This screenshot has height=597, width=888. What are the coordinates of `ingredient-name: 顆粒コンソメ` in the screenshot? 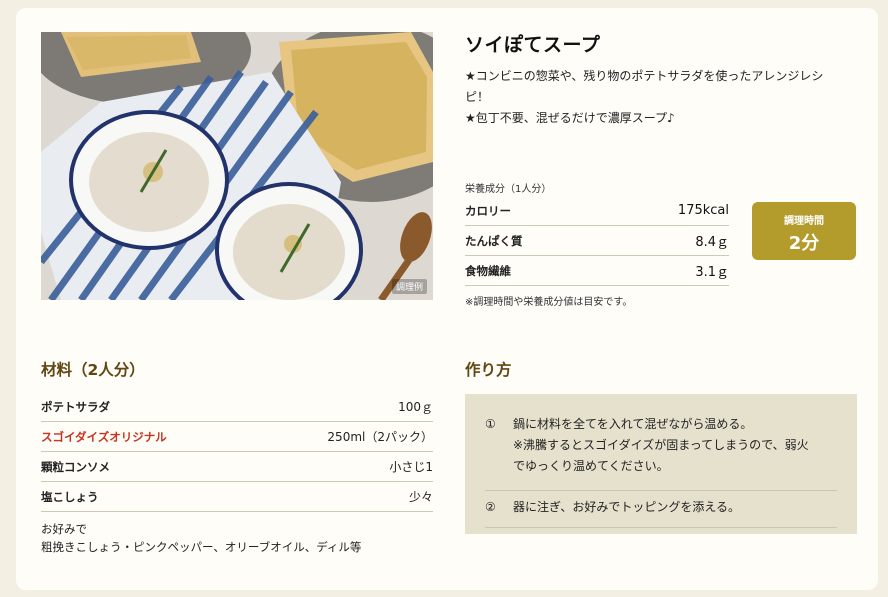 It's located at (75, 466).